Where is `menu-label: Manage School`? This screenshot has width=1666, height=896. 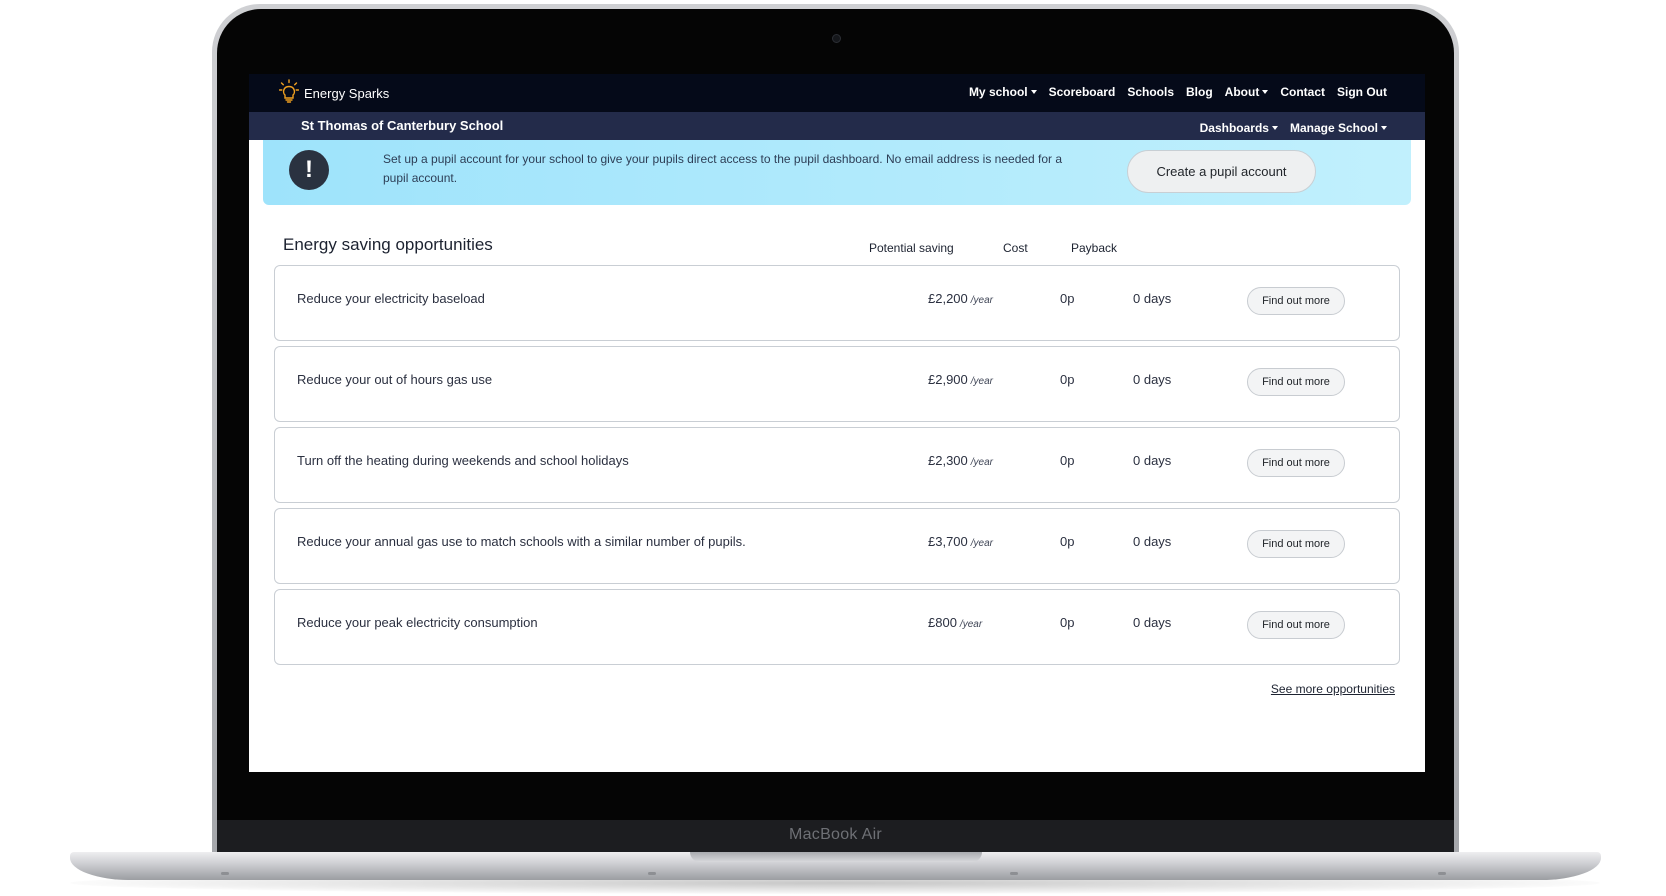
menu-label: Manage School is located at coordinates (1333, 128).